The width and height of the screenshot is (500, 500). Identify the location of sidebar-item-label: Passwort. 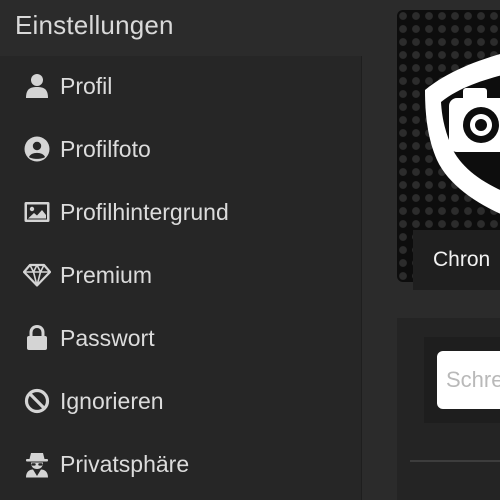
(107, 337).